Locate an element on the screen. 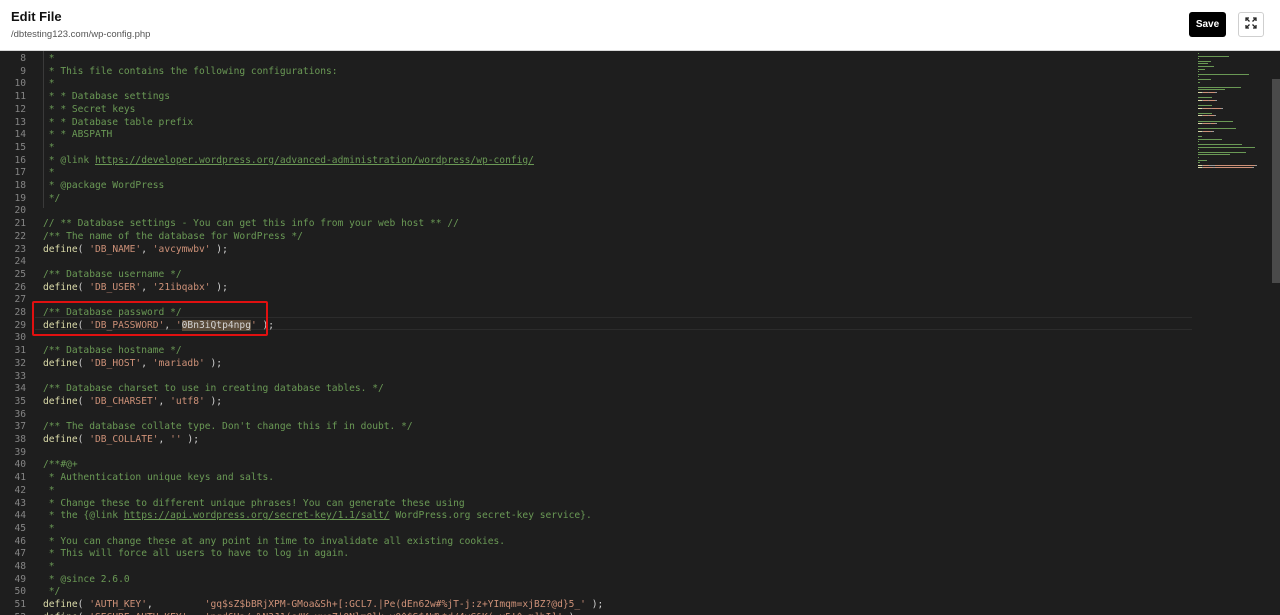  line-number: 37 is located at coordinates (20, 427).